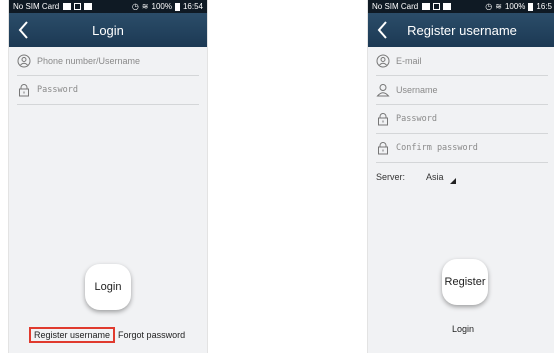  Describe the element at coordinates (452, 181) in the screenshot. I see `dropdown-triangle-icon` at that location.